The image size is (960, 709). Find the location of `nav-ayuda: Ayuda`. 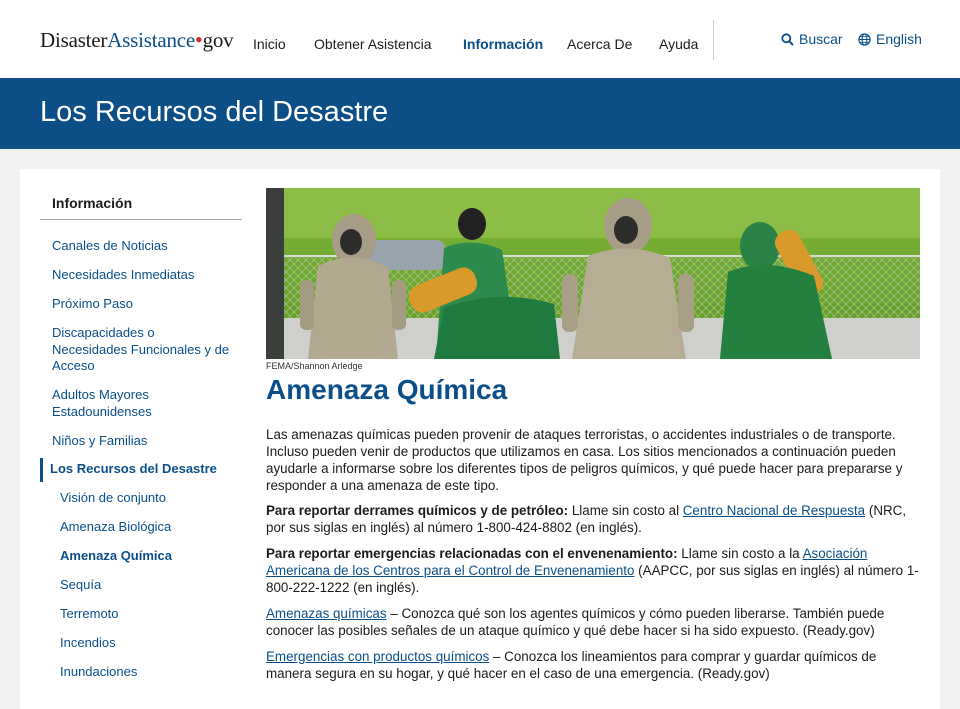

nav-ayuda: Ayuda is located at coordinates (678, 44).